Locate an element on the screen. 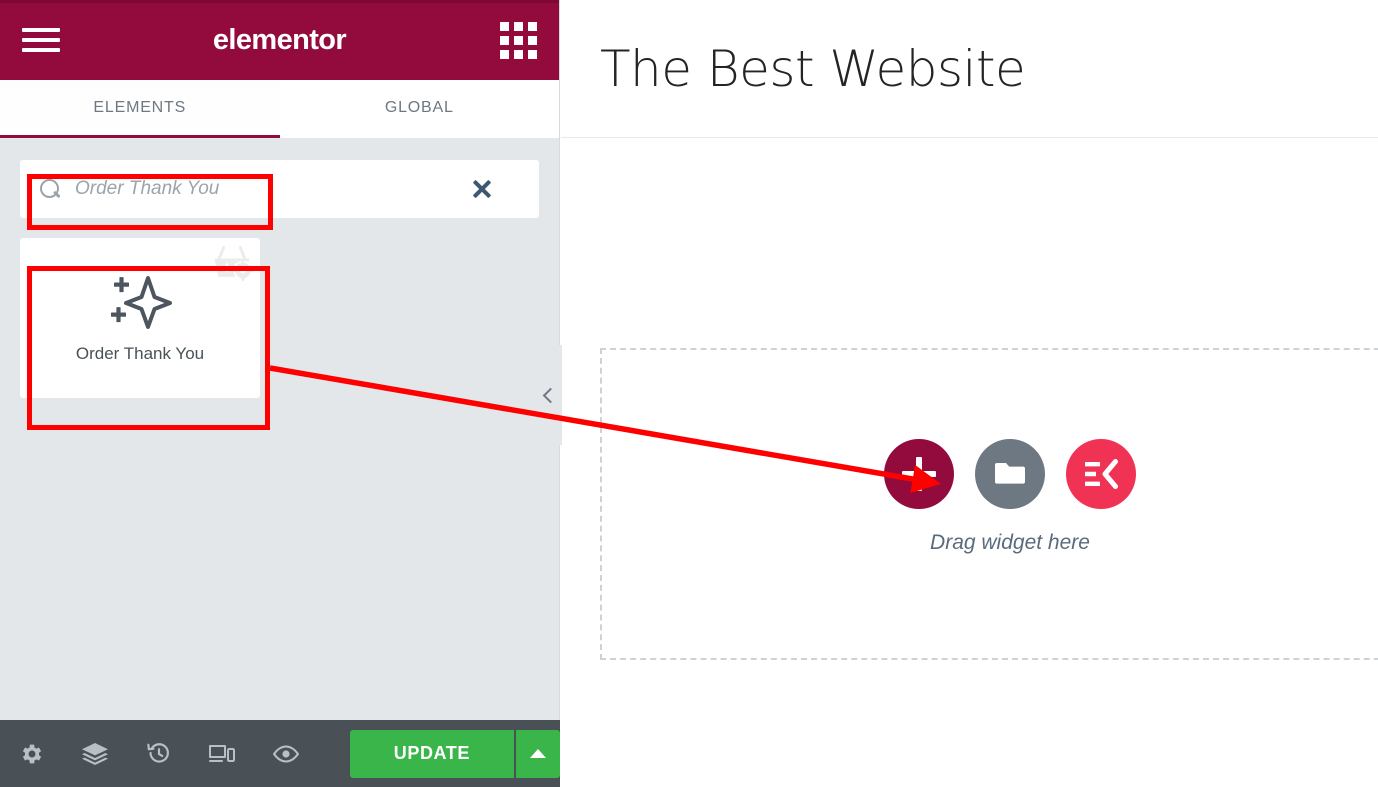 The image size is (1378, 787). elementor-logo: elementor is located at coordinates (279, 39).